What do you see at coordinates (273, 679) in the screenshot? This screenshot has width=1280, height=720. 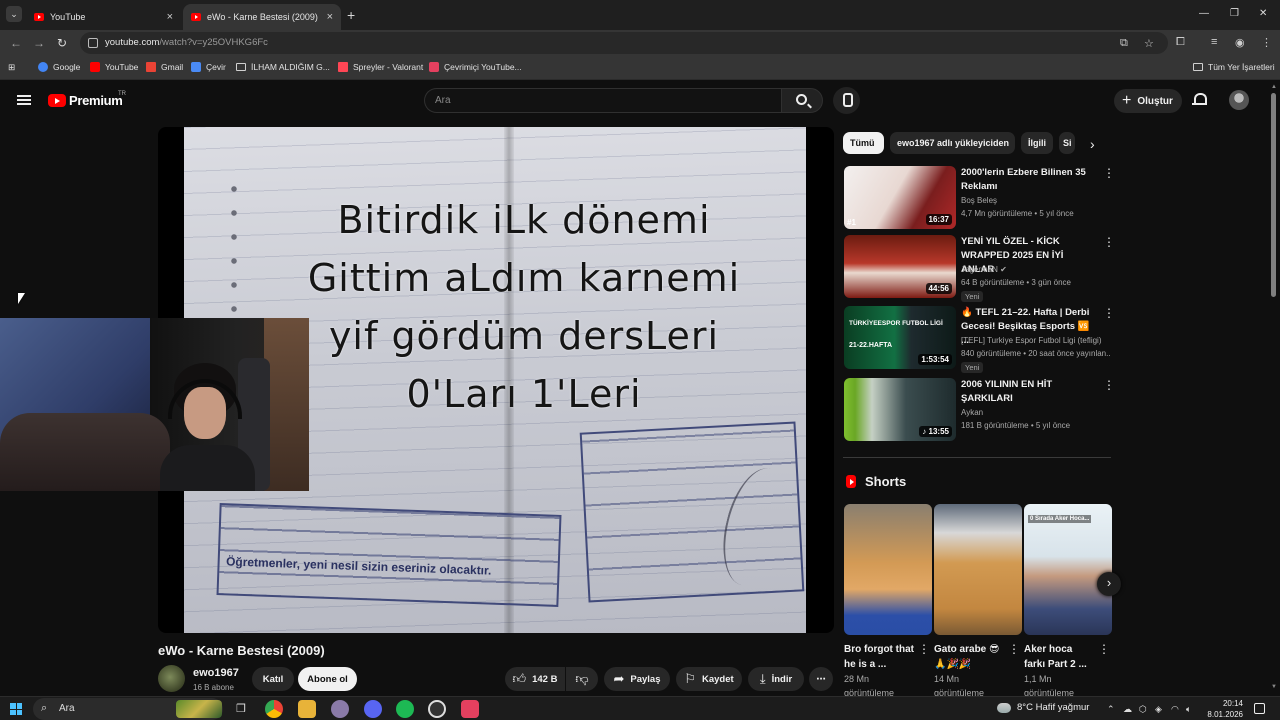 I see `join-button: Katıl` at bounding box center [273, 679].